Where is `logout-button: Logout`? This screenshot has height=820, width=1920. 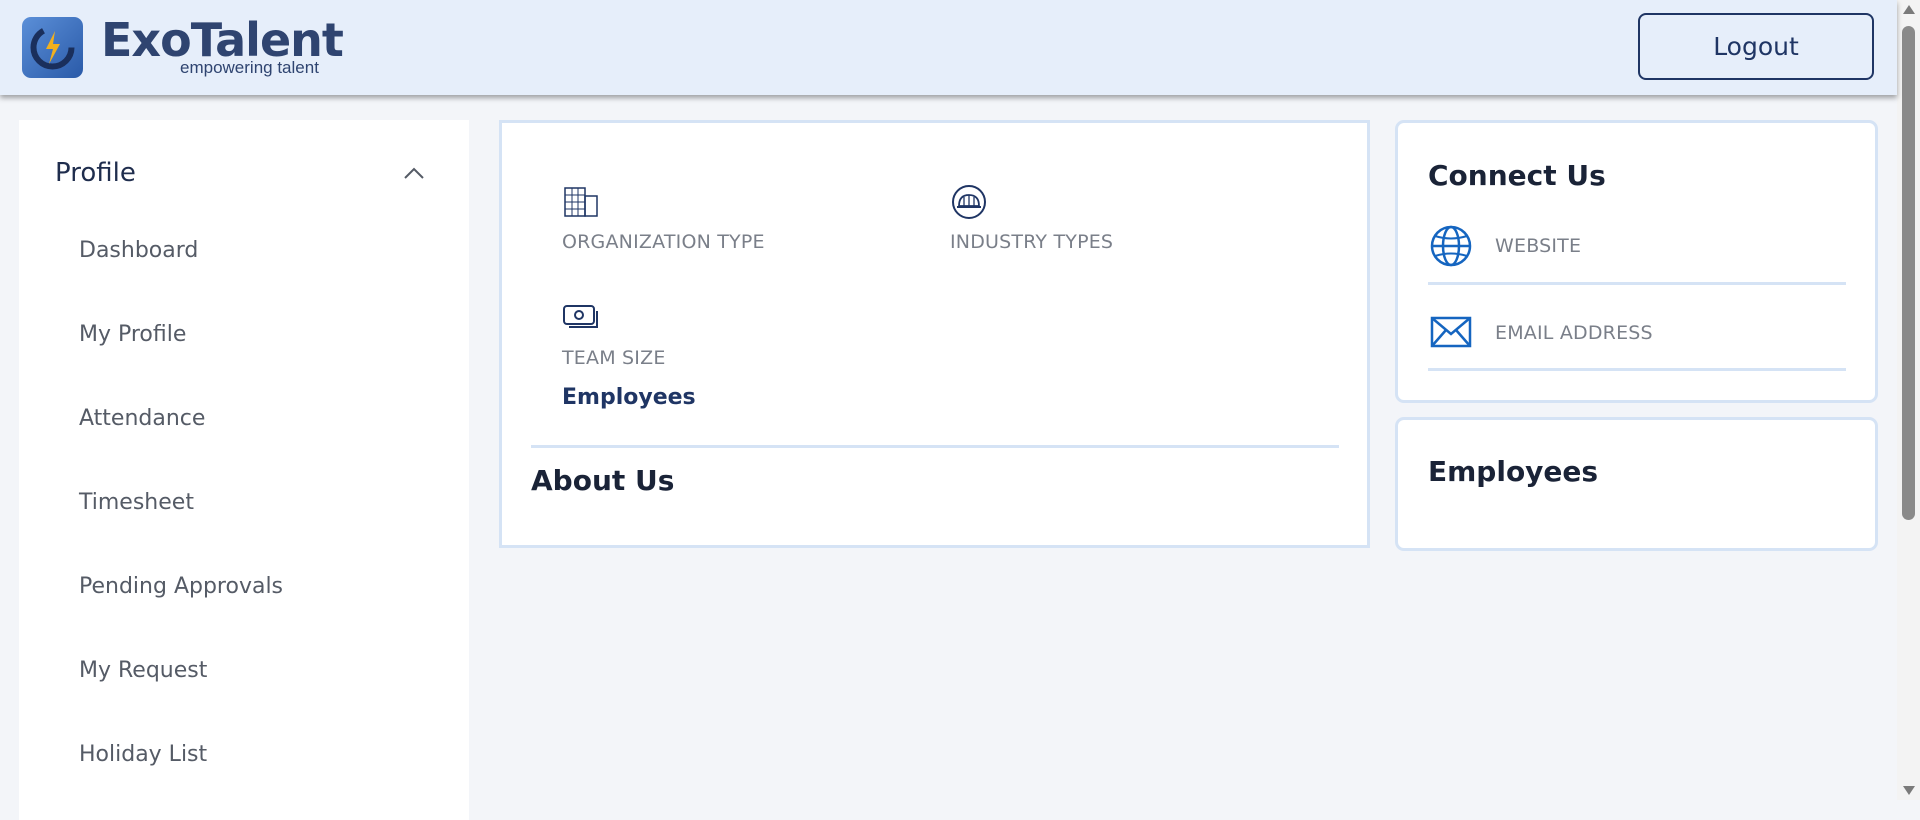
logout-button: Logout is located at coordinates (1756, 46).